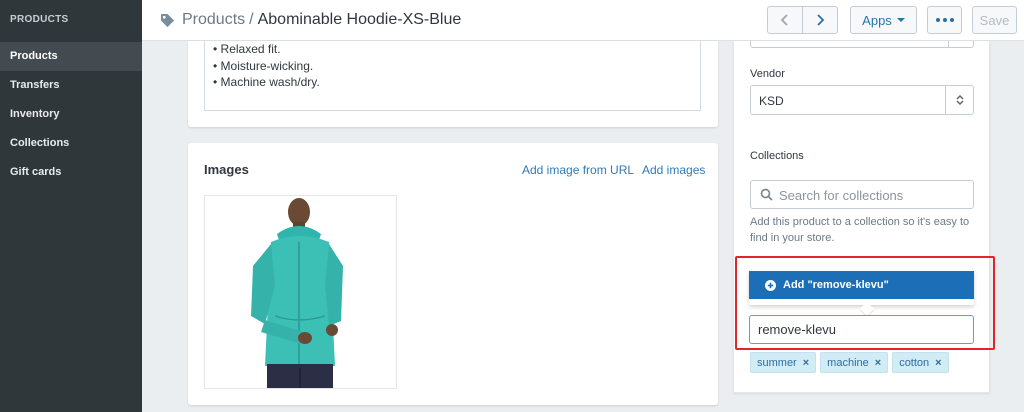  I want to click on product-image, so click(300, 292).